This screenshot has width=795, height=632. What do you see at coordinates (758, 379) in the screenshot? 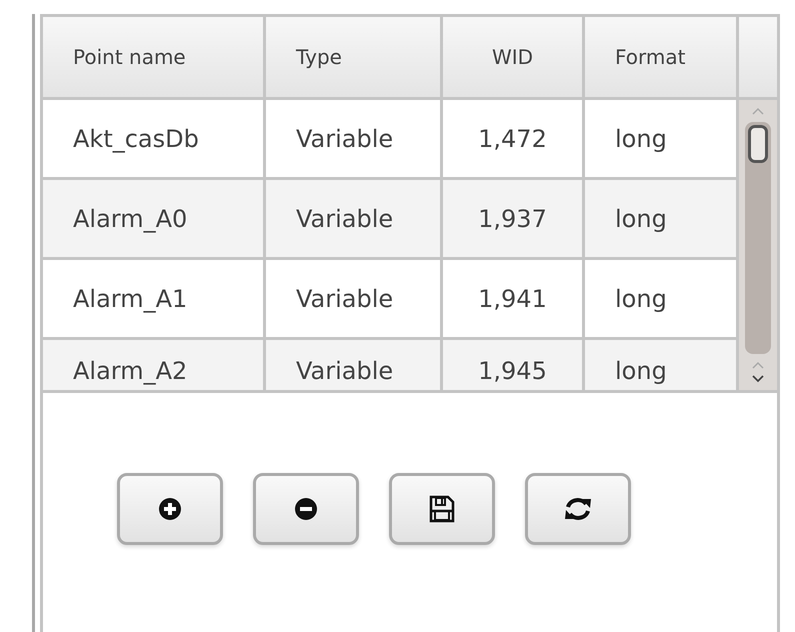
I see `scroll-down-icon` at bounding box center [758, 379].